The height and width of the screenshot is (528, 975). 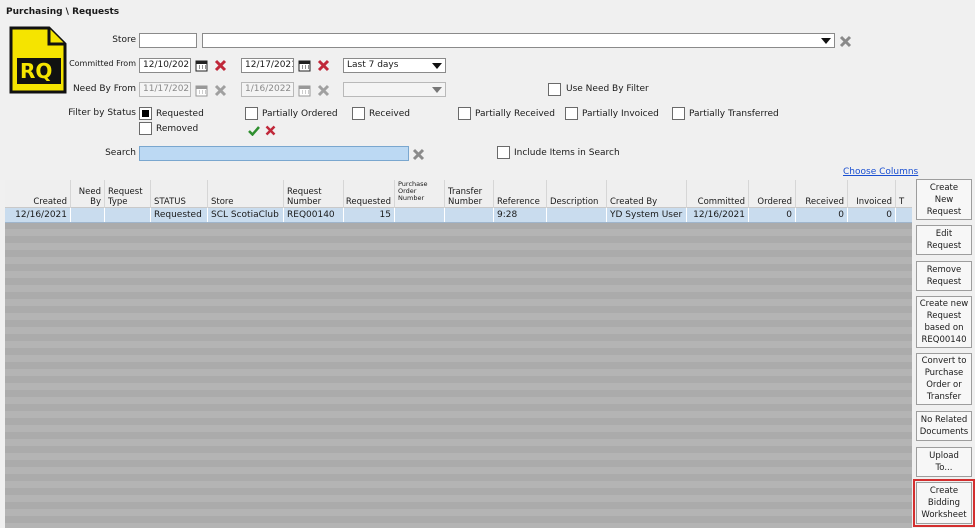 I want to click on include-items-label: Include Items in Search, so click(x=567, y=153).